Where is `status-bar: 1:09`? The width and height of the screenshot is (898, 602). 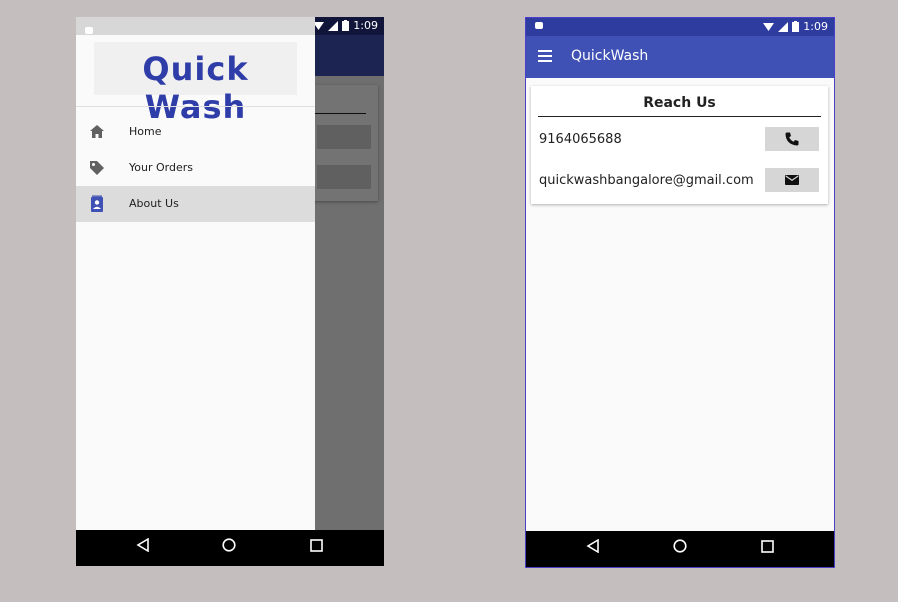
status-bar: 1:09 is located at coordinates (680, 27).